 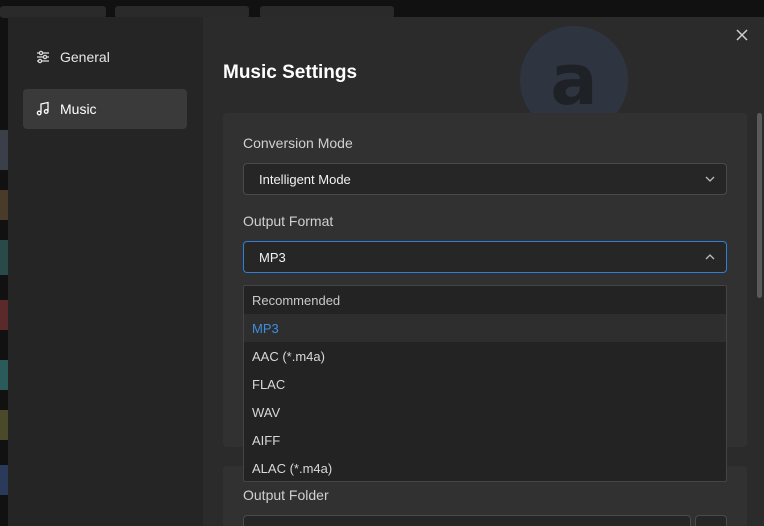 What do you see at coordinates (288, 221) in the screenshot?
I see `output-format-label: Output Format` at bounding box center [288, 221].